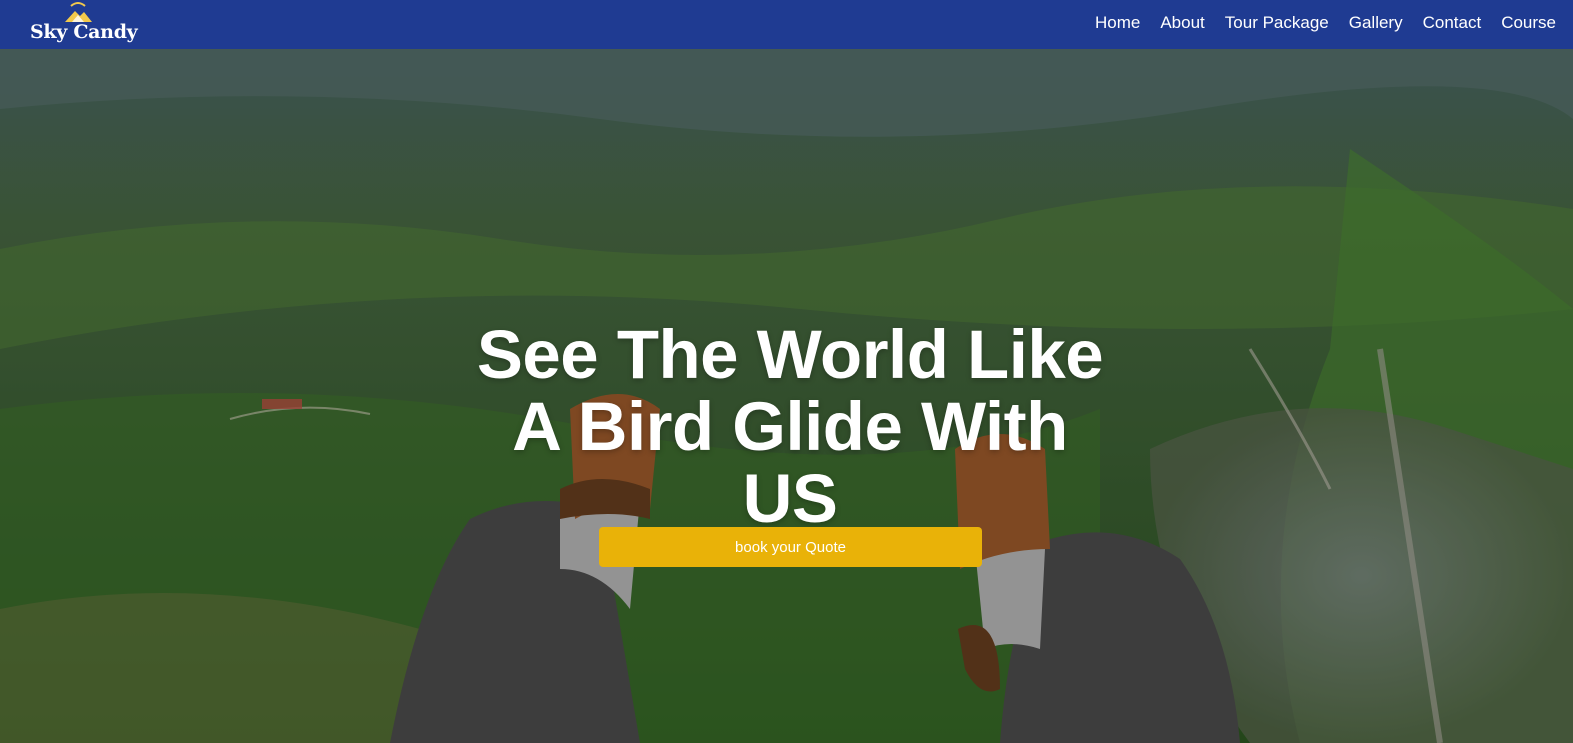 The height and width of the screenshot is (743, 1573). I want to click on hero-headline: See The World Like A Bird Glide With US, so click(790, 427).